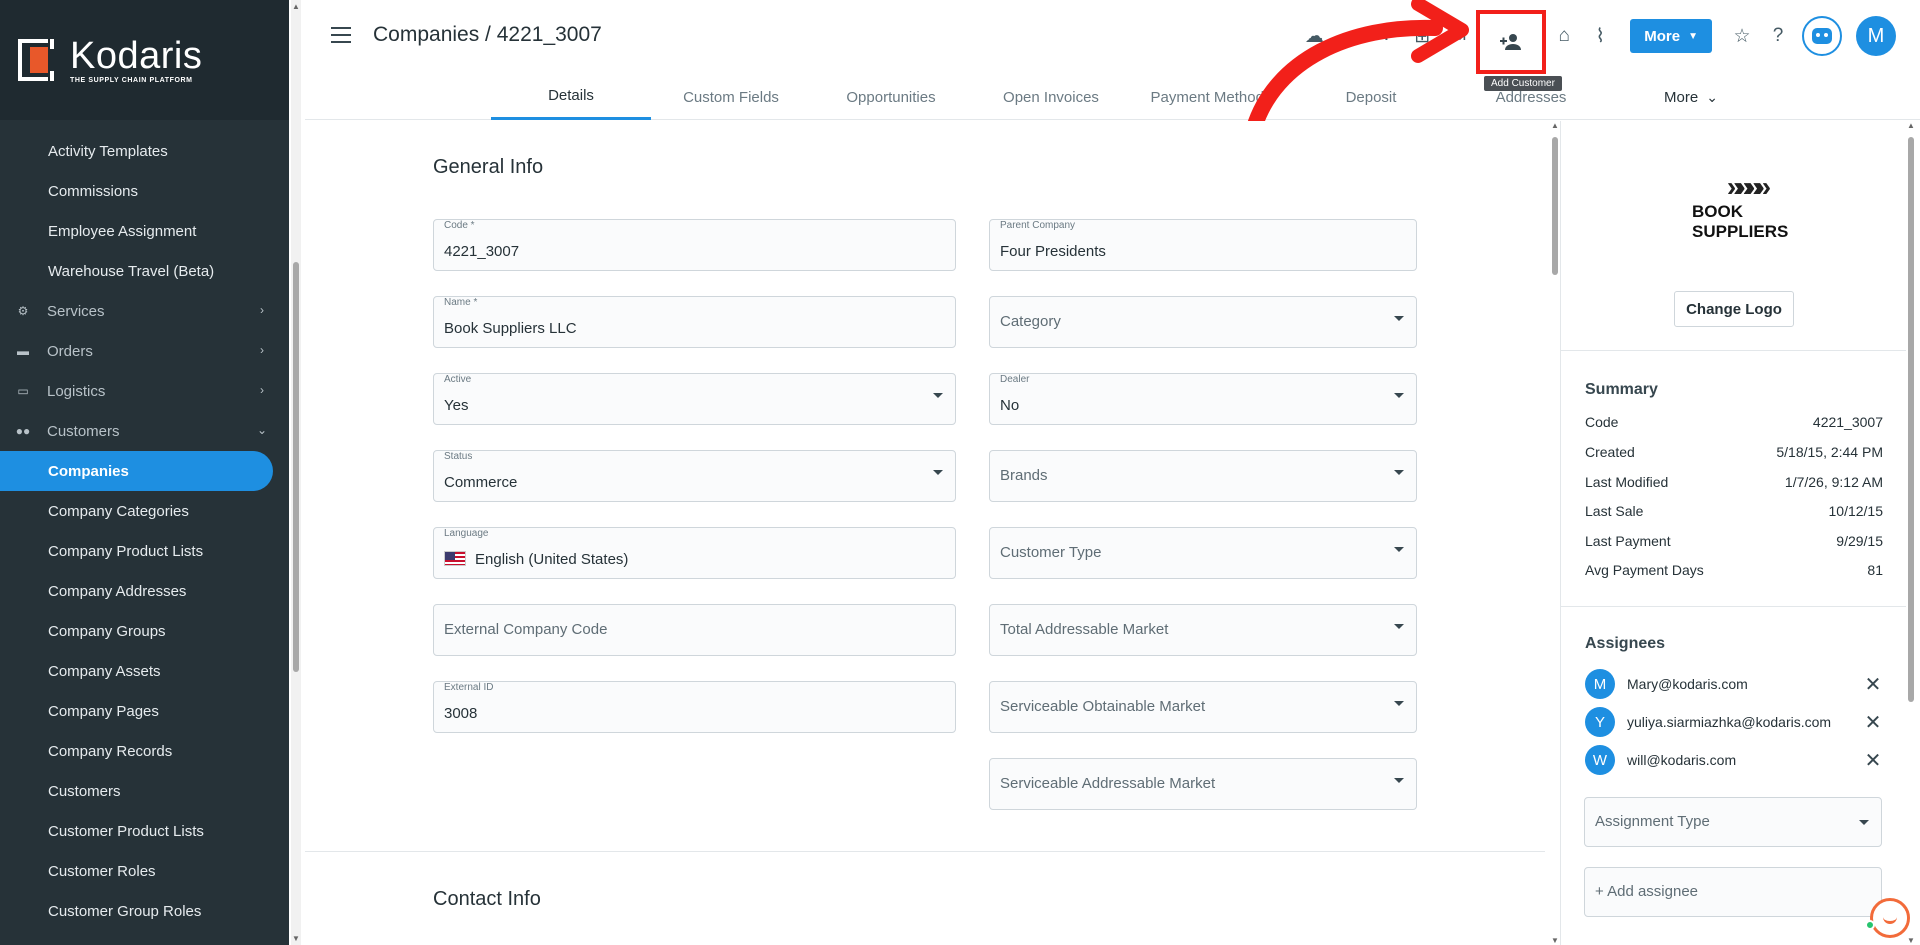 This screenshot has width=1920, height=945. I want to click on field-label: External ID, so click(469, 687).